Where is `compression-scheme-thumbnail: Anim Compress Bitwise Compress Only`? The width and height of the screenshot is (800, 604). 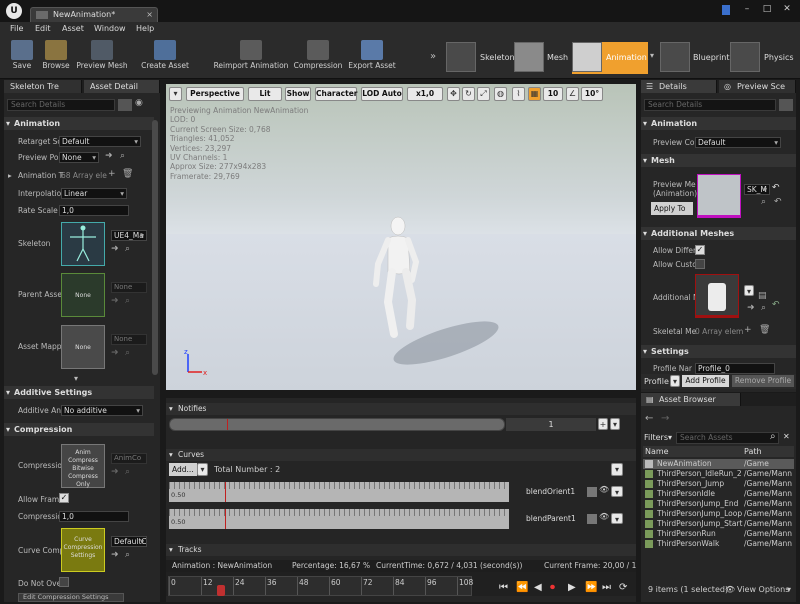 compression-scheme-thumbnail: Anim Compress Bitwise Compress Only is located at coordinates (83, 466).